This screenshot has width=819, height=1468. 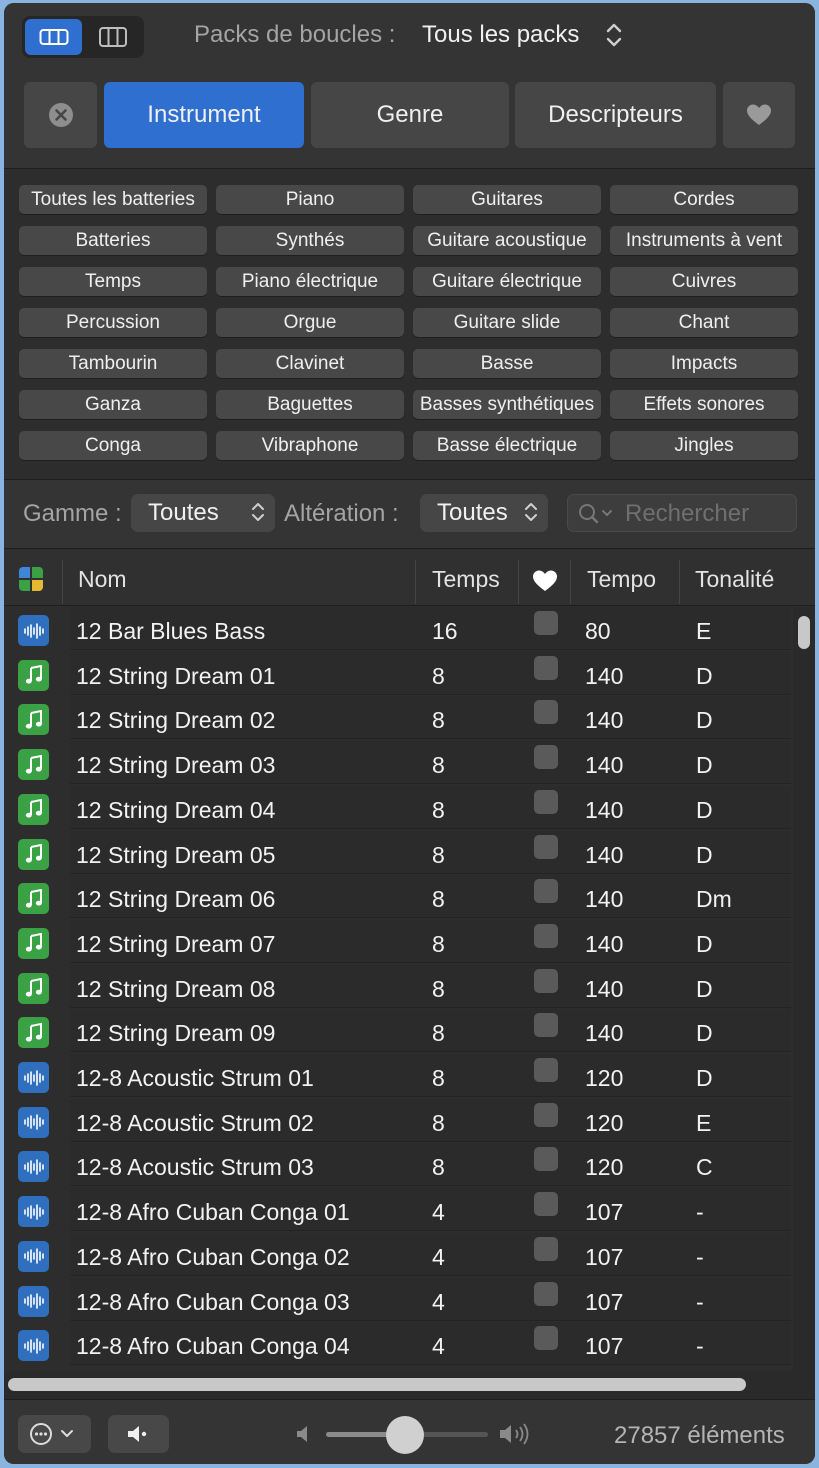 I want to click on volume-low-icon, so click(x=302, y=1434).